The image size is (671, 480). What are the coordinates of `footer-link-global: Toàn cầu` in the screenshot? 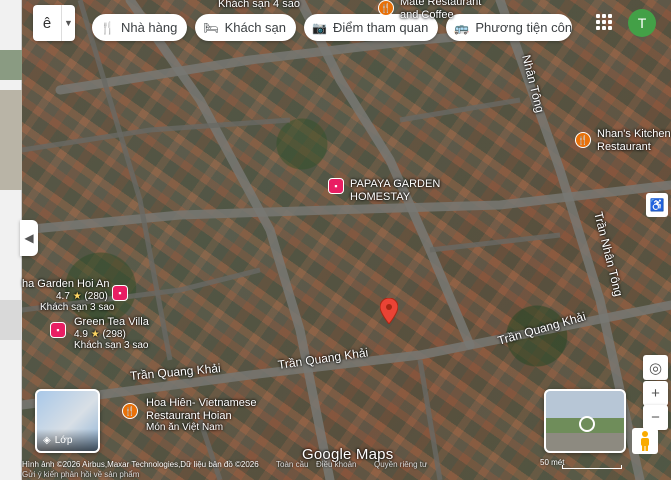 It's located at (292, 464).